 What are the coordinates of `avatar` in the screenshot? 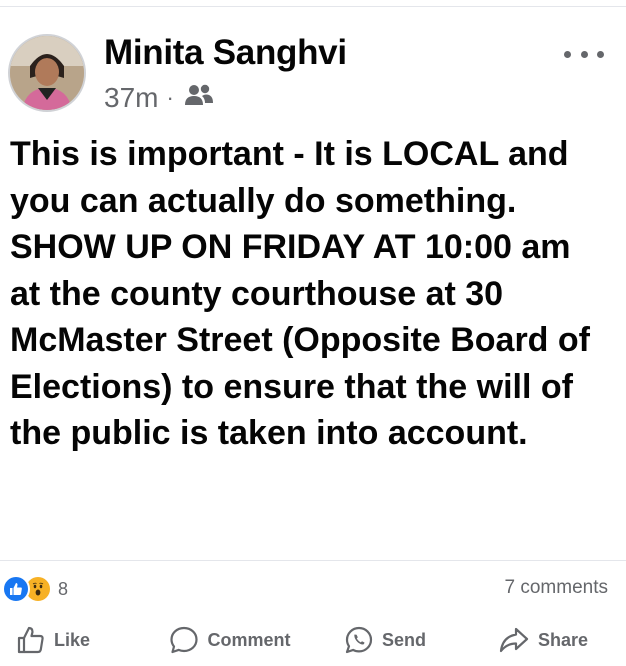 It's located at (47, 73).